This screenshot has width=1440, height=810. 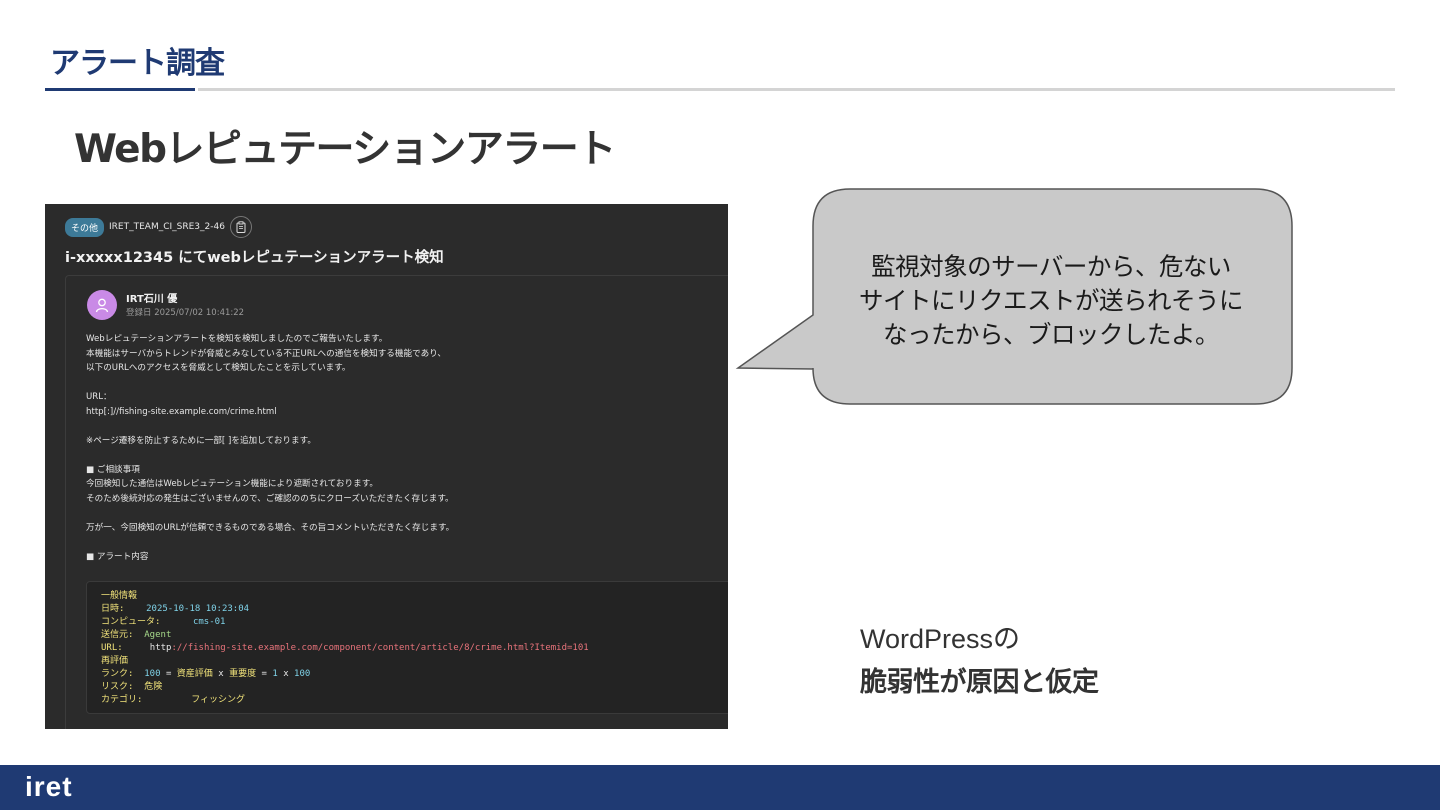 I want to click on code-label: 日時:, so click(x=113, y=609).